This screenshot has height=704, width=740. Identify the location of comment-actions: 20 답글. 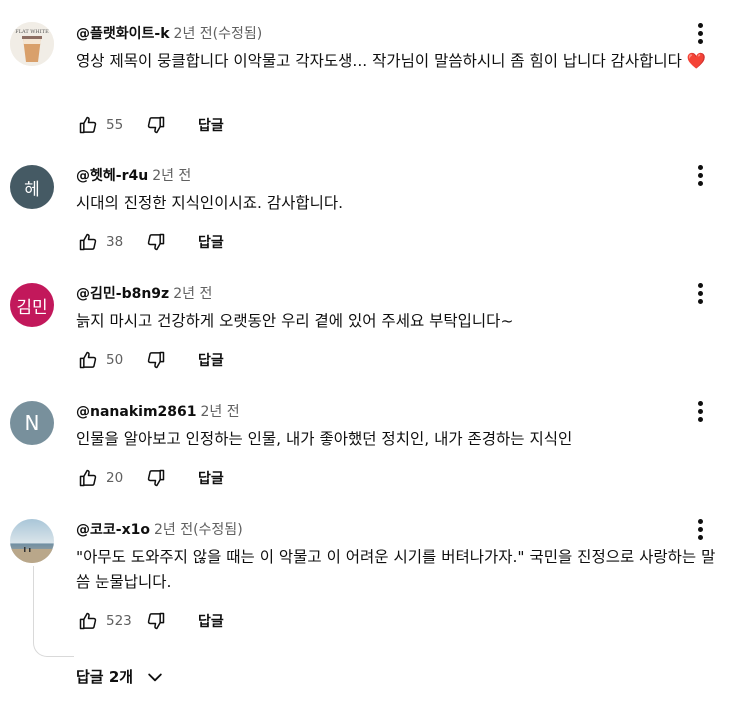
(150, 478).